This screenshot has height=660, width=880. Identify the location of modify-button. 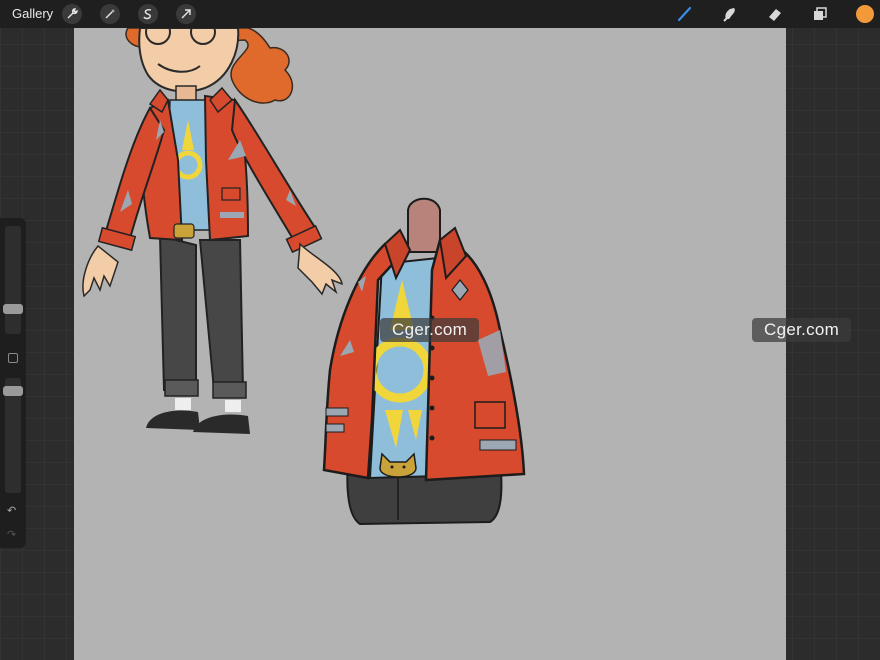
(13, 358).